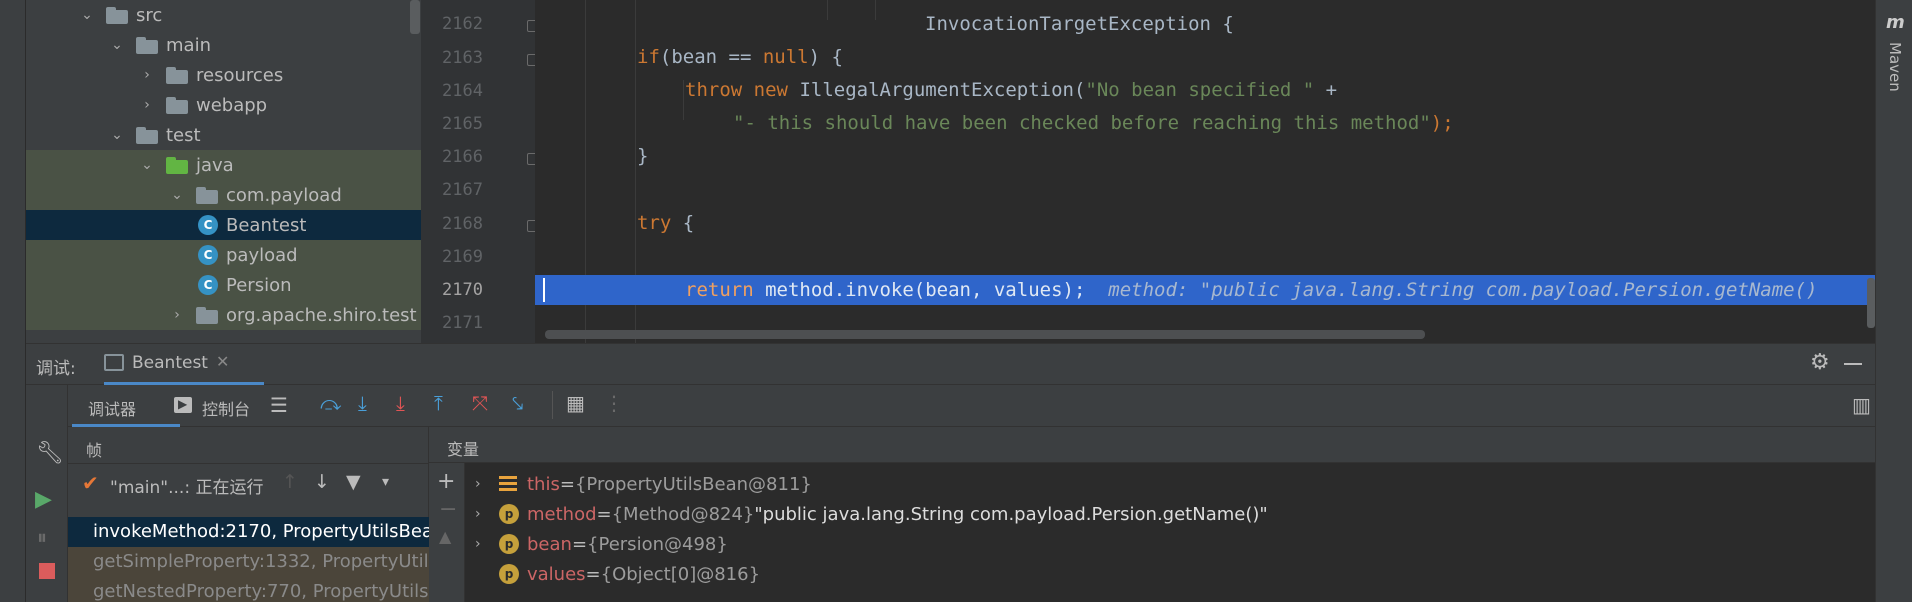 The image size is (1912, 602). What do you see at coordinates (415, 17) in the screenshot?
I see `tree-scrollbar` at bounding box center [415, 17].